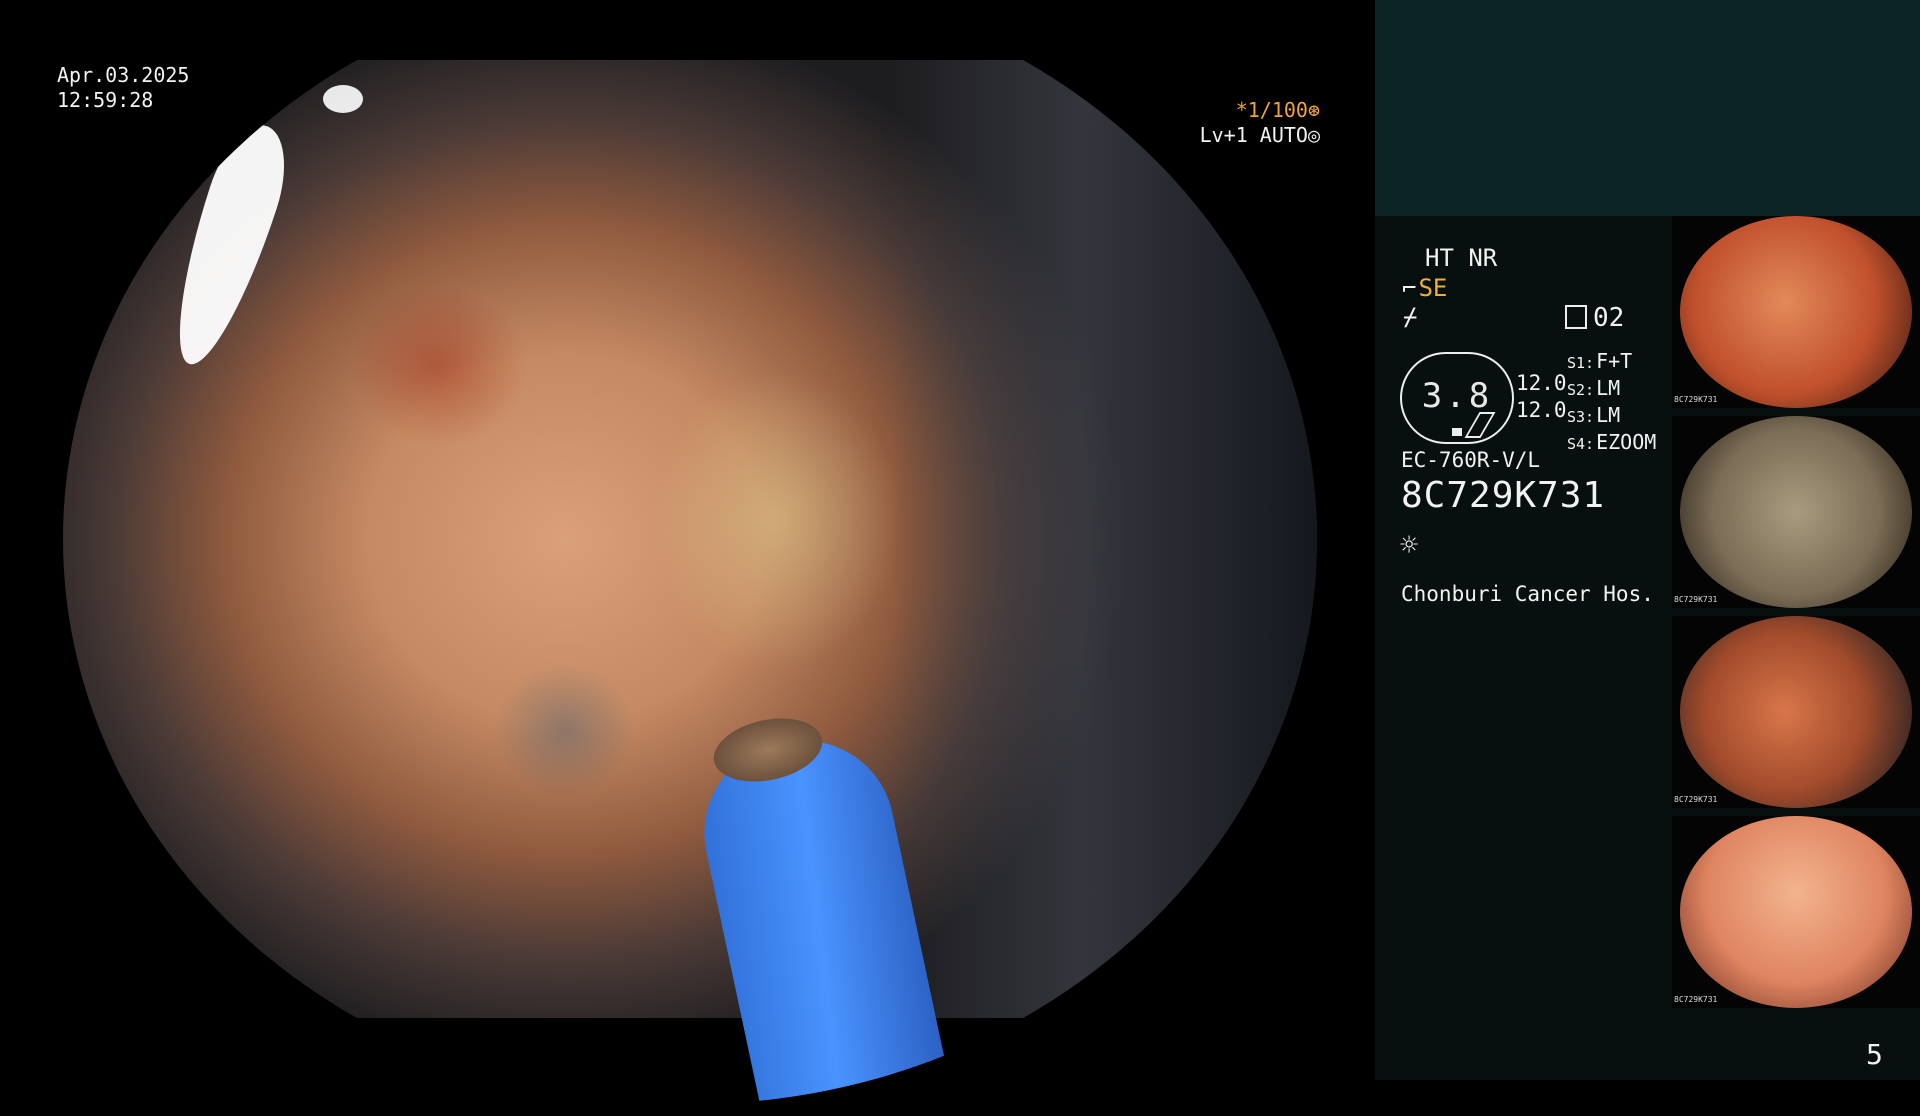  What do you see at coordinates (1874, 1054) in the screenshot?
I see `page-number: 5` at bounding box center [1874, 1054].